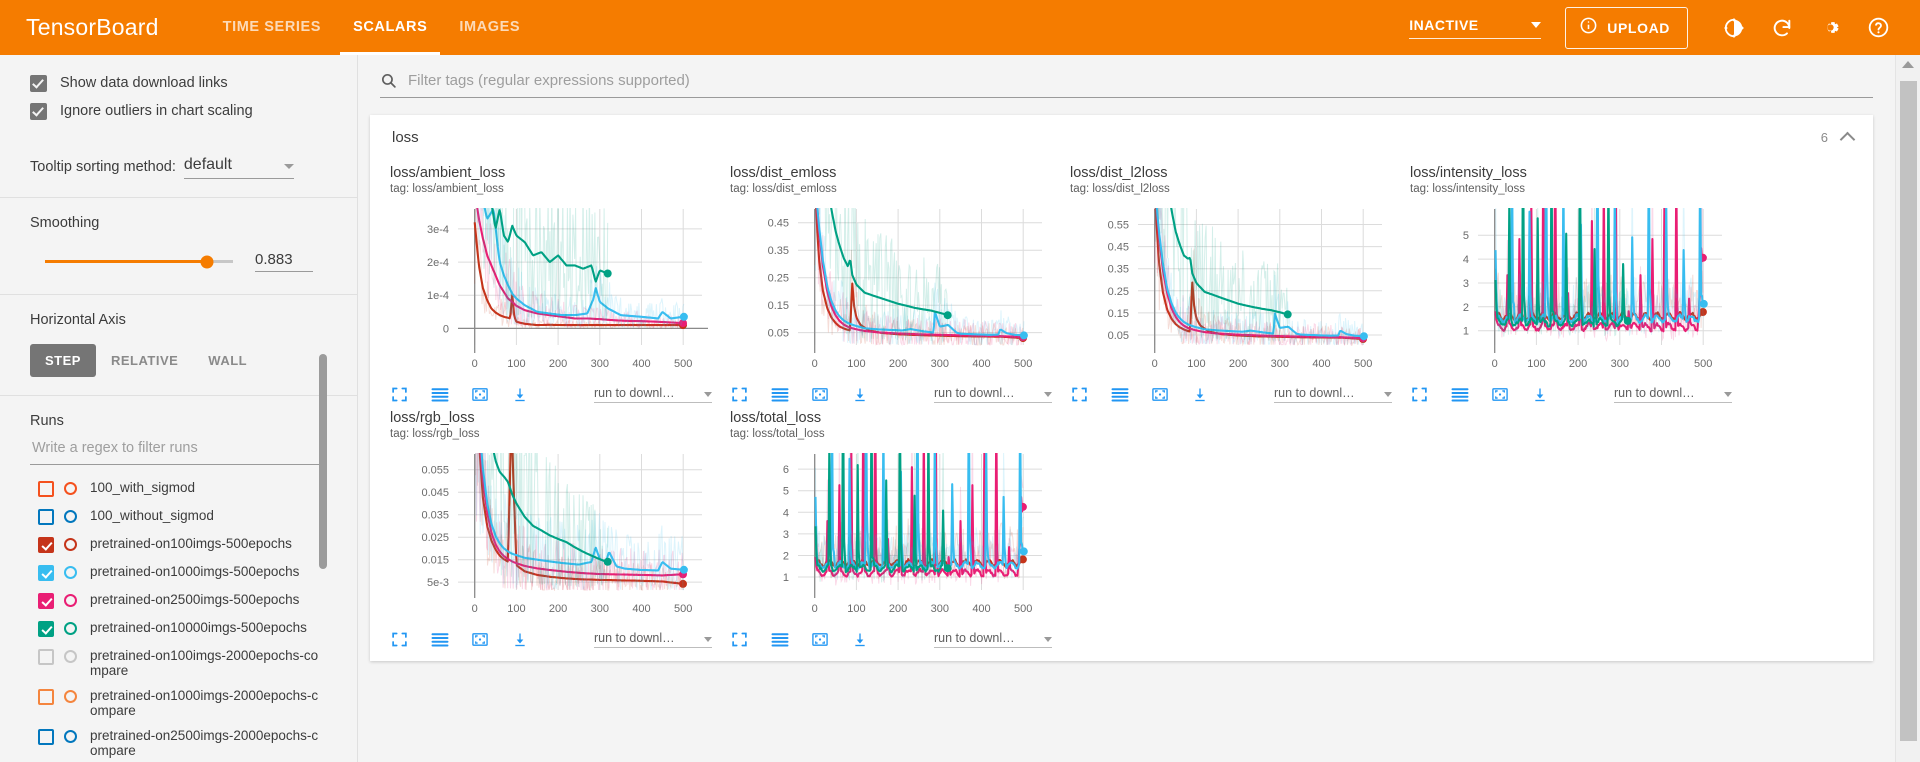  I want to click on tag-filter-input, so click(1139, 80).